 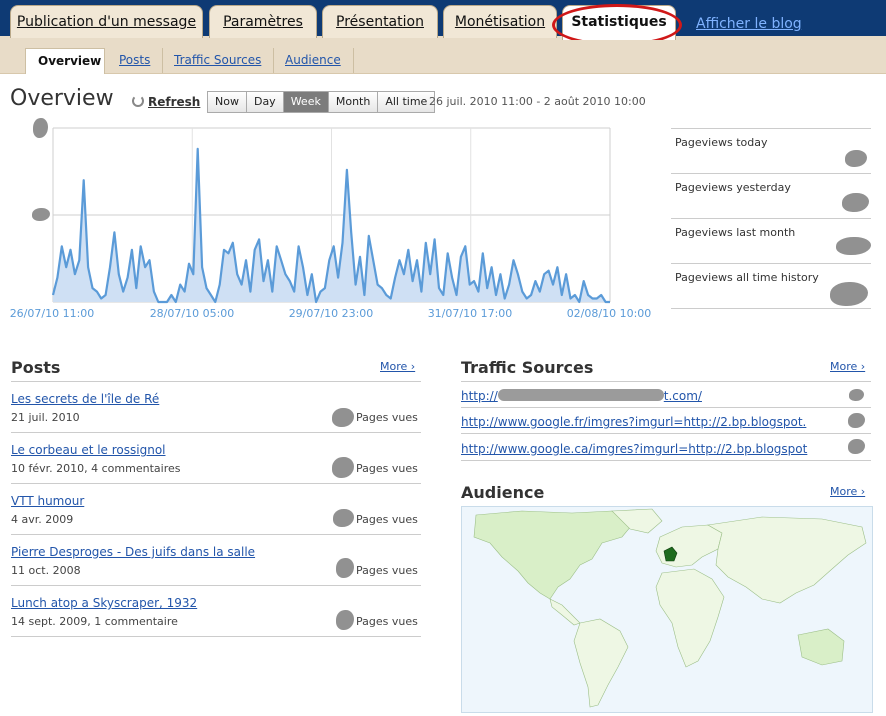 What do you see at coordinates (747, 277) in the screenshot?
I see `stat-label: Pageviews all time history` at bounding box center [747, 277].